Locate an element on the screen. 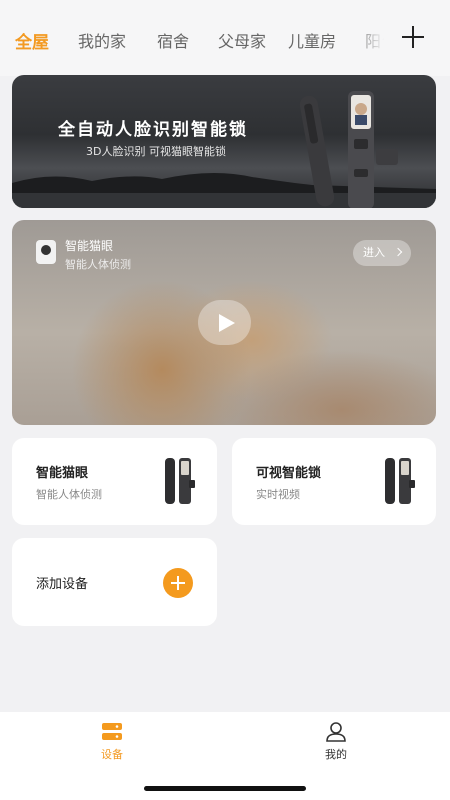  camera-icon is located at coordinates (46, 252).